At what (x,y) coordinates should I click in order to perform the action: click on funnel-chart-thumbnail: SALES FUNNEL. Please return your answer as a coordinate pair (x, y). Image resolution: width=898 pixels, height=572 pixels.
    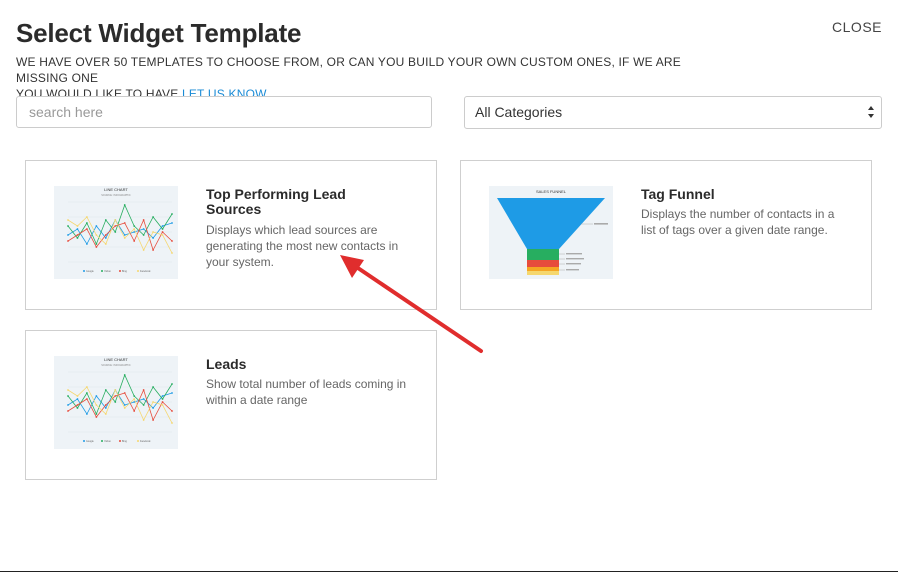
    Looking at the image, I should click on (551, 232).